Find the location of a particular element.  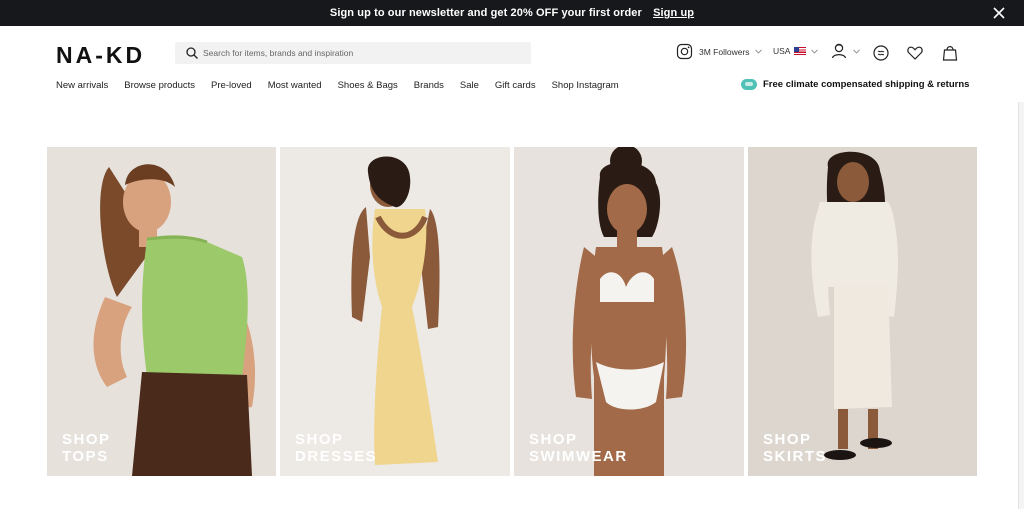

search-bar is located at coordinates (353, 53).